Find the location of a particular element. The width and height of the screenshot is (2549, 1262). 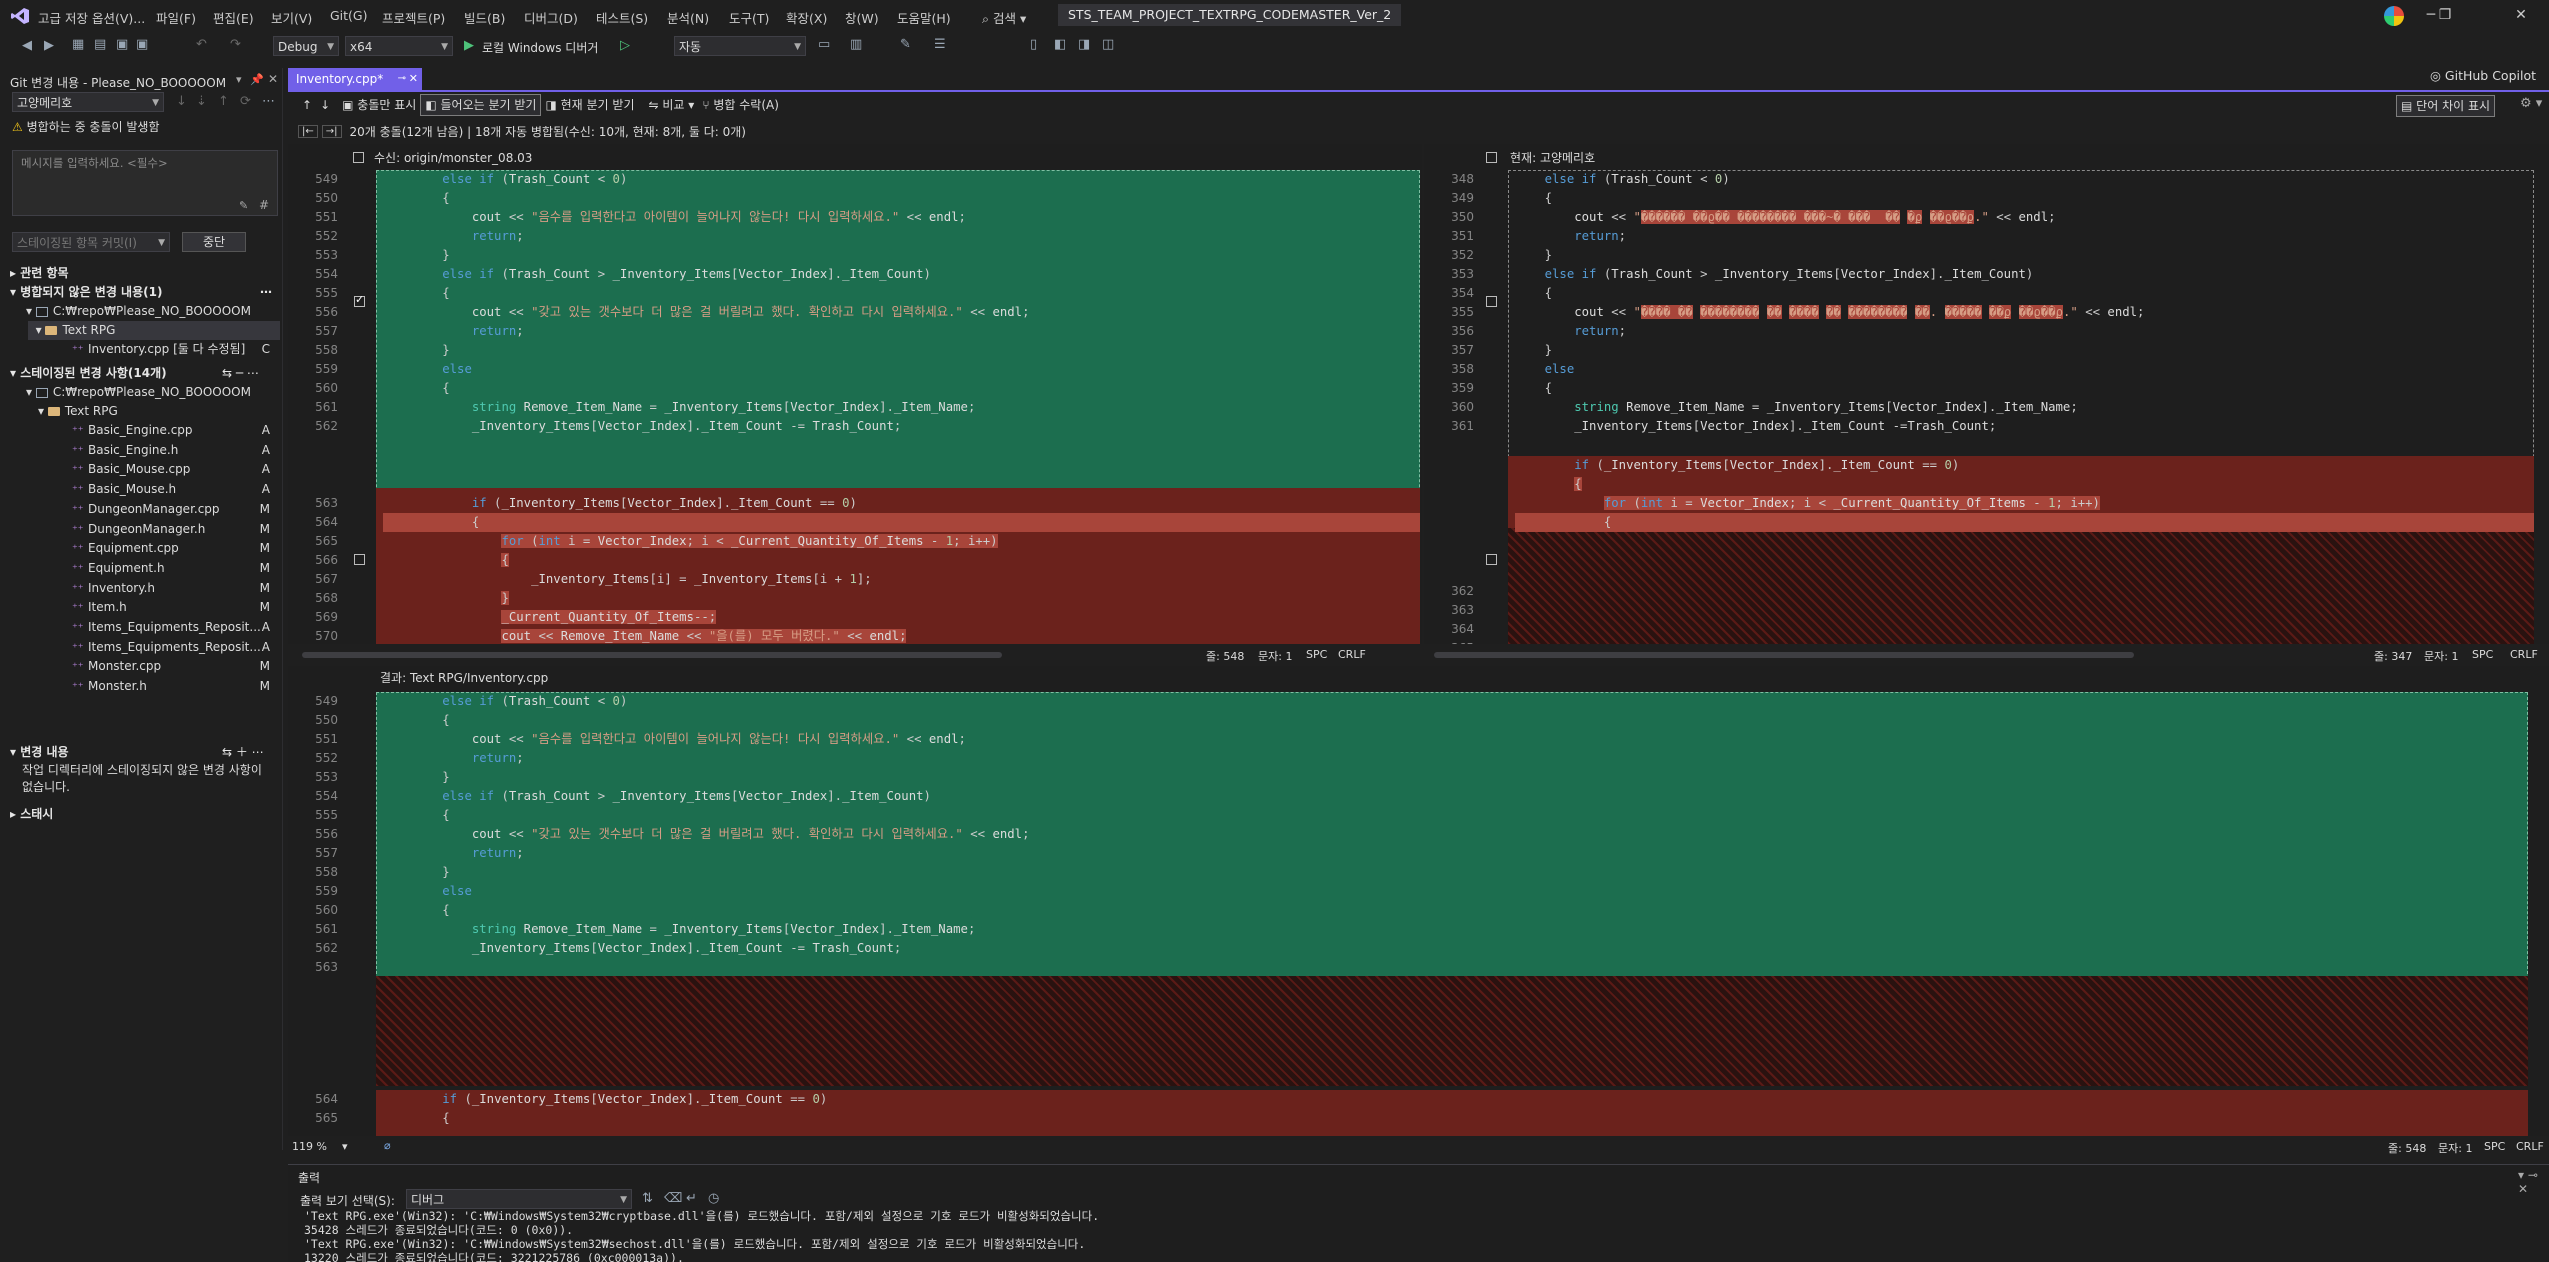

unmerged-file-item: ⁺⁺ Inventory.cpp [둘 다 수정됨] C is located at coordinates (141, 349).